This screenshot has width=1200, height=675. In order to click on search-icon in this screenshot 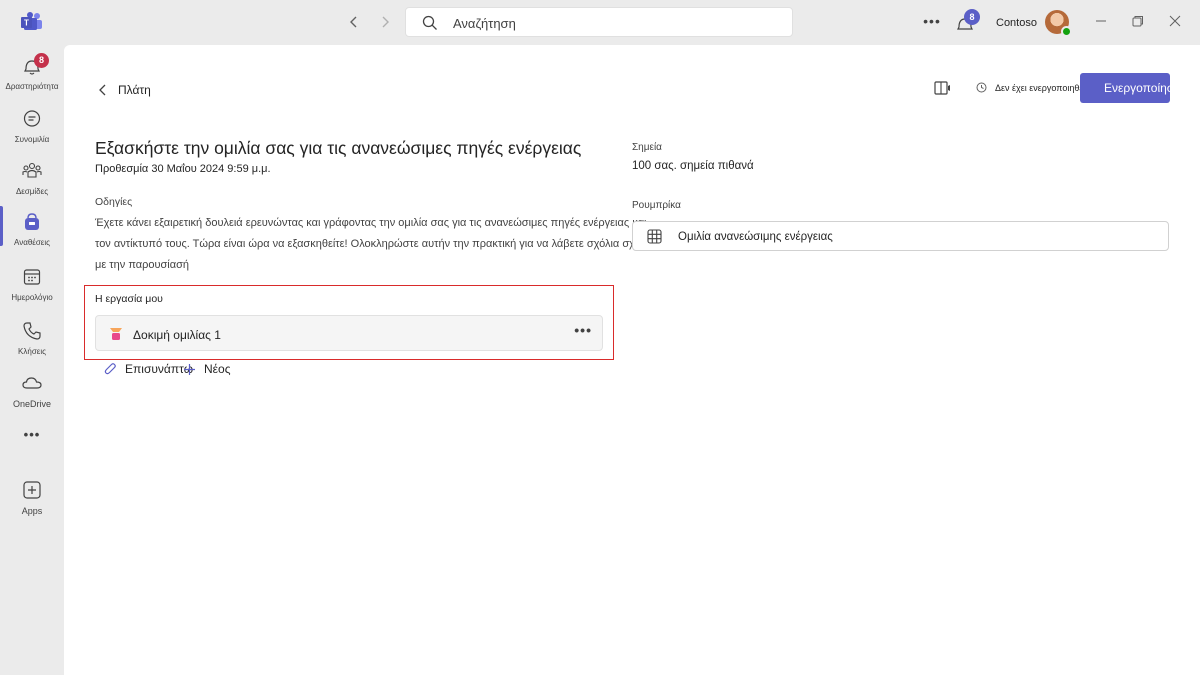, I will do `click(429, 22)`.